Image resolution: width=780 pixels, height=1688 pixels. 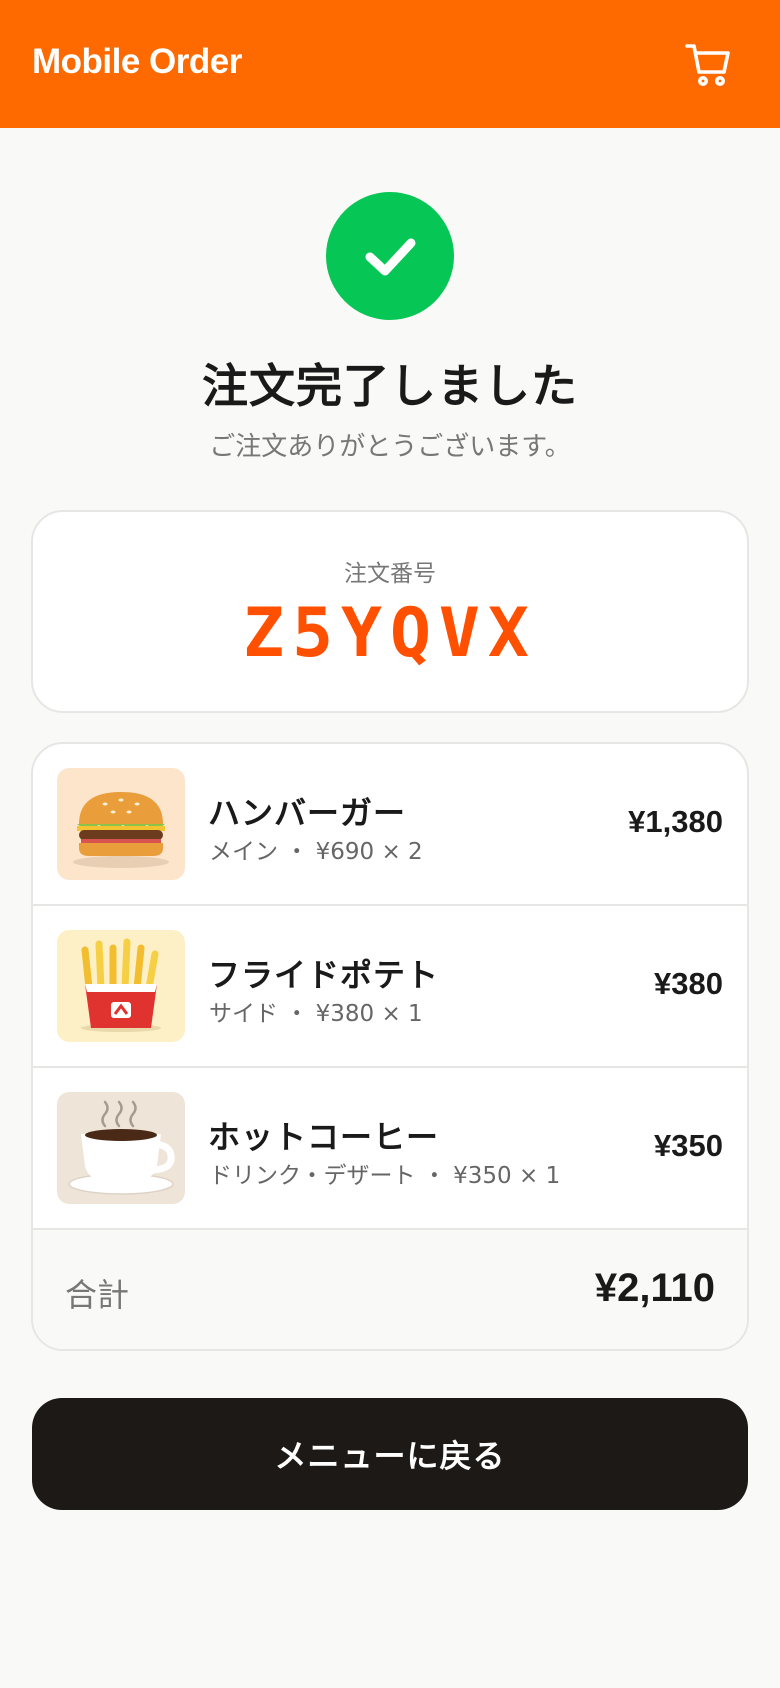 I want to click on cart-icon, so click(x=707, y=65).